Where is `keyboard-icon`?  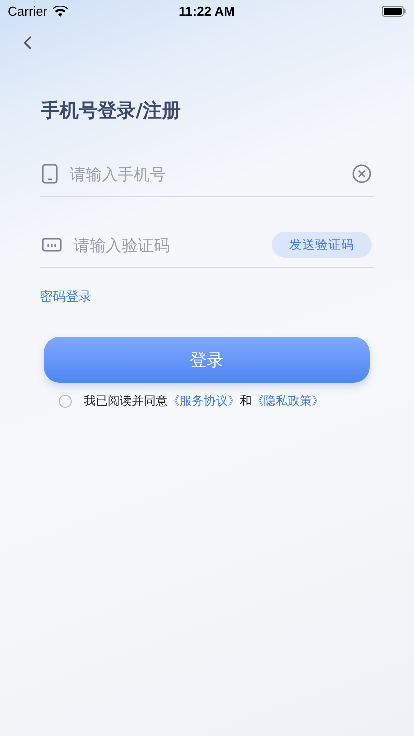
keyboard-icon is located at coordinates (52, 245).